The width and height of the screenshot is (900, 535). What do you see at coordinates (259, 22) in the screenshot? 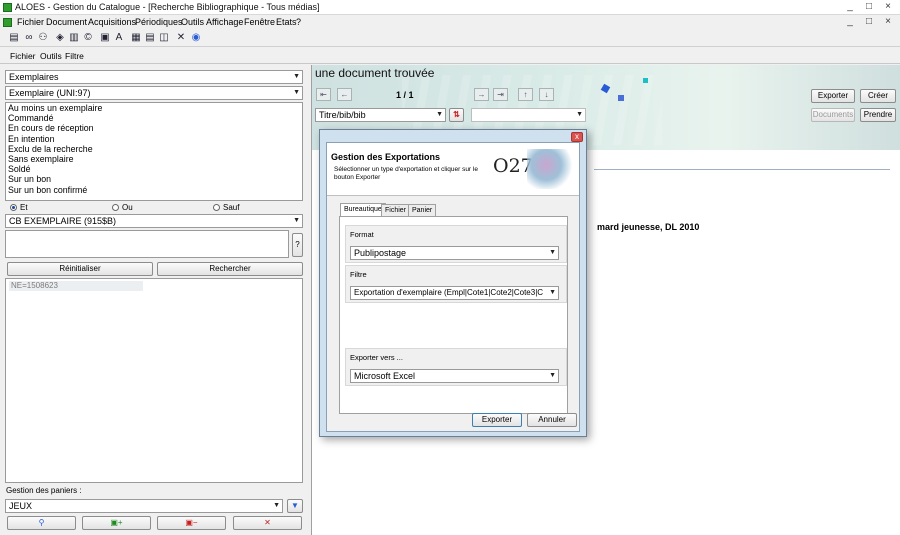
I see `menu-fenetre: Fenêtre` at bounding box center [259, 22].